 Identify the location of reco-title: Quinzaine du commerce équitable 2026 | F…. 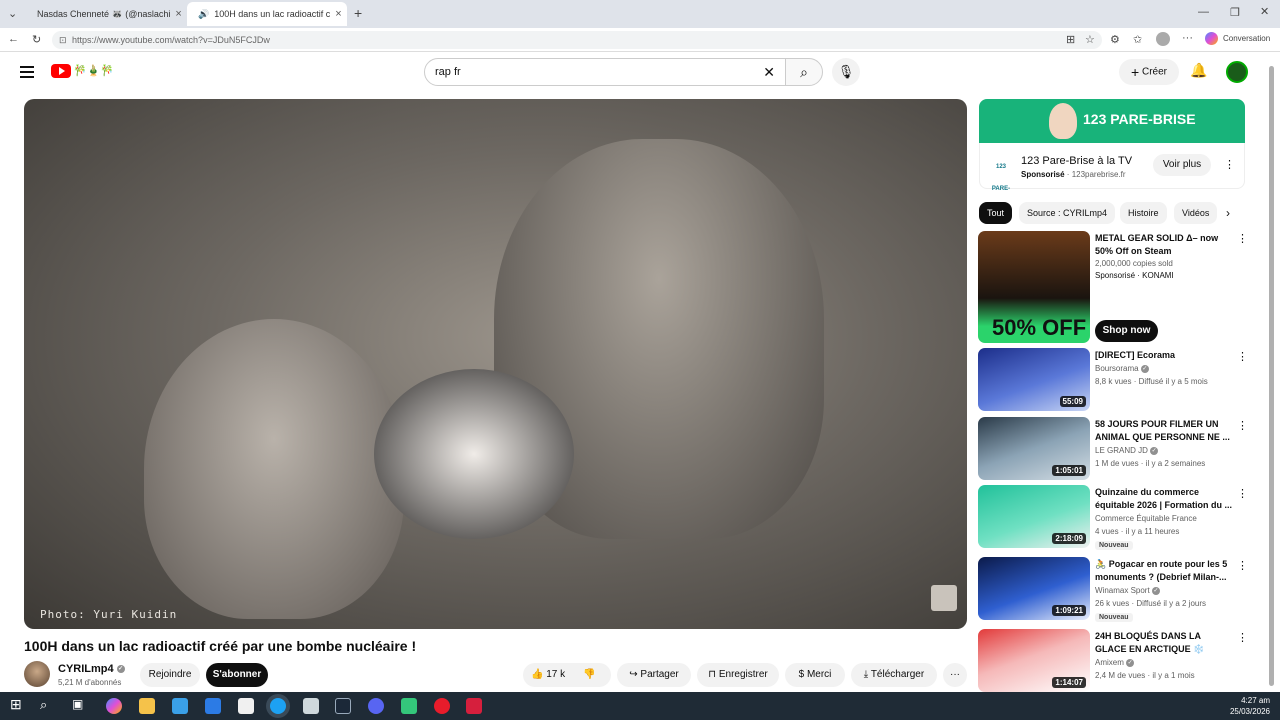
(1164, 499).